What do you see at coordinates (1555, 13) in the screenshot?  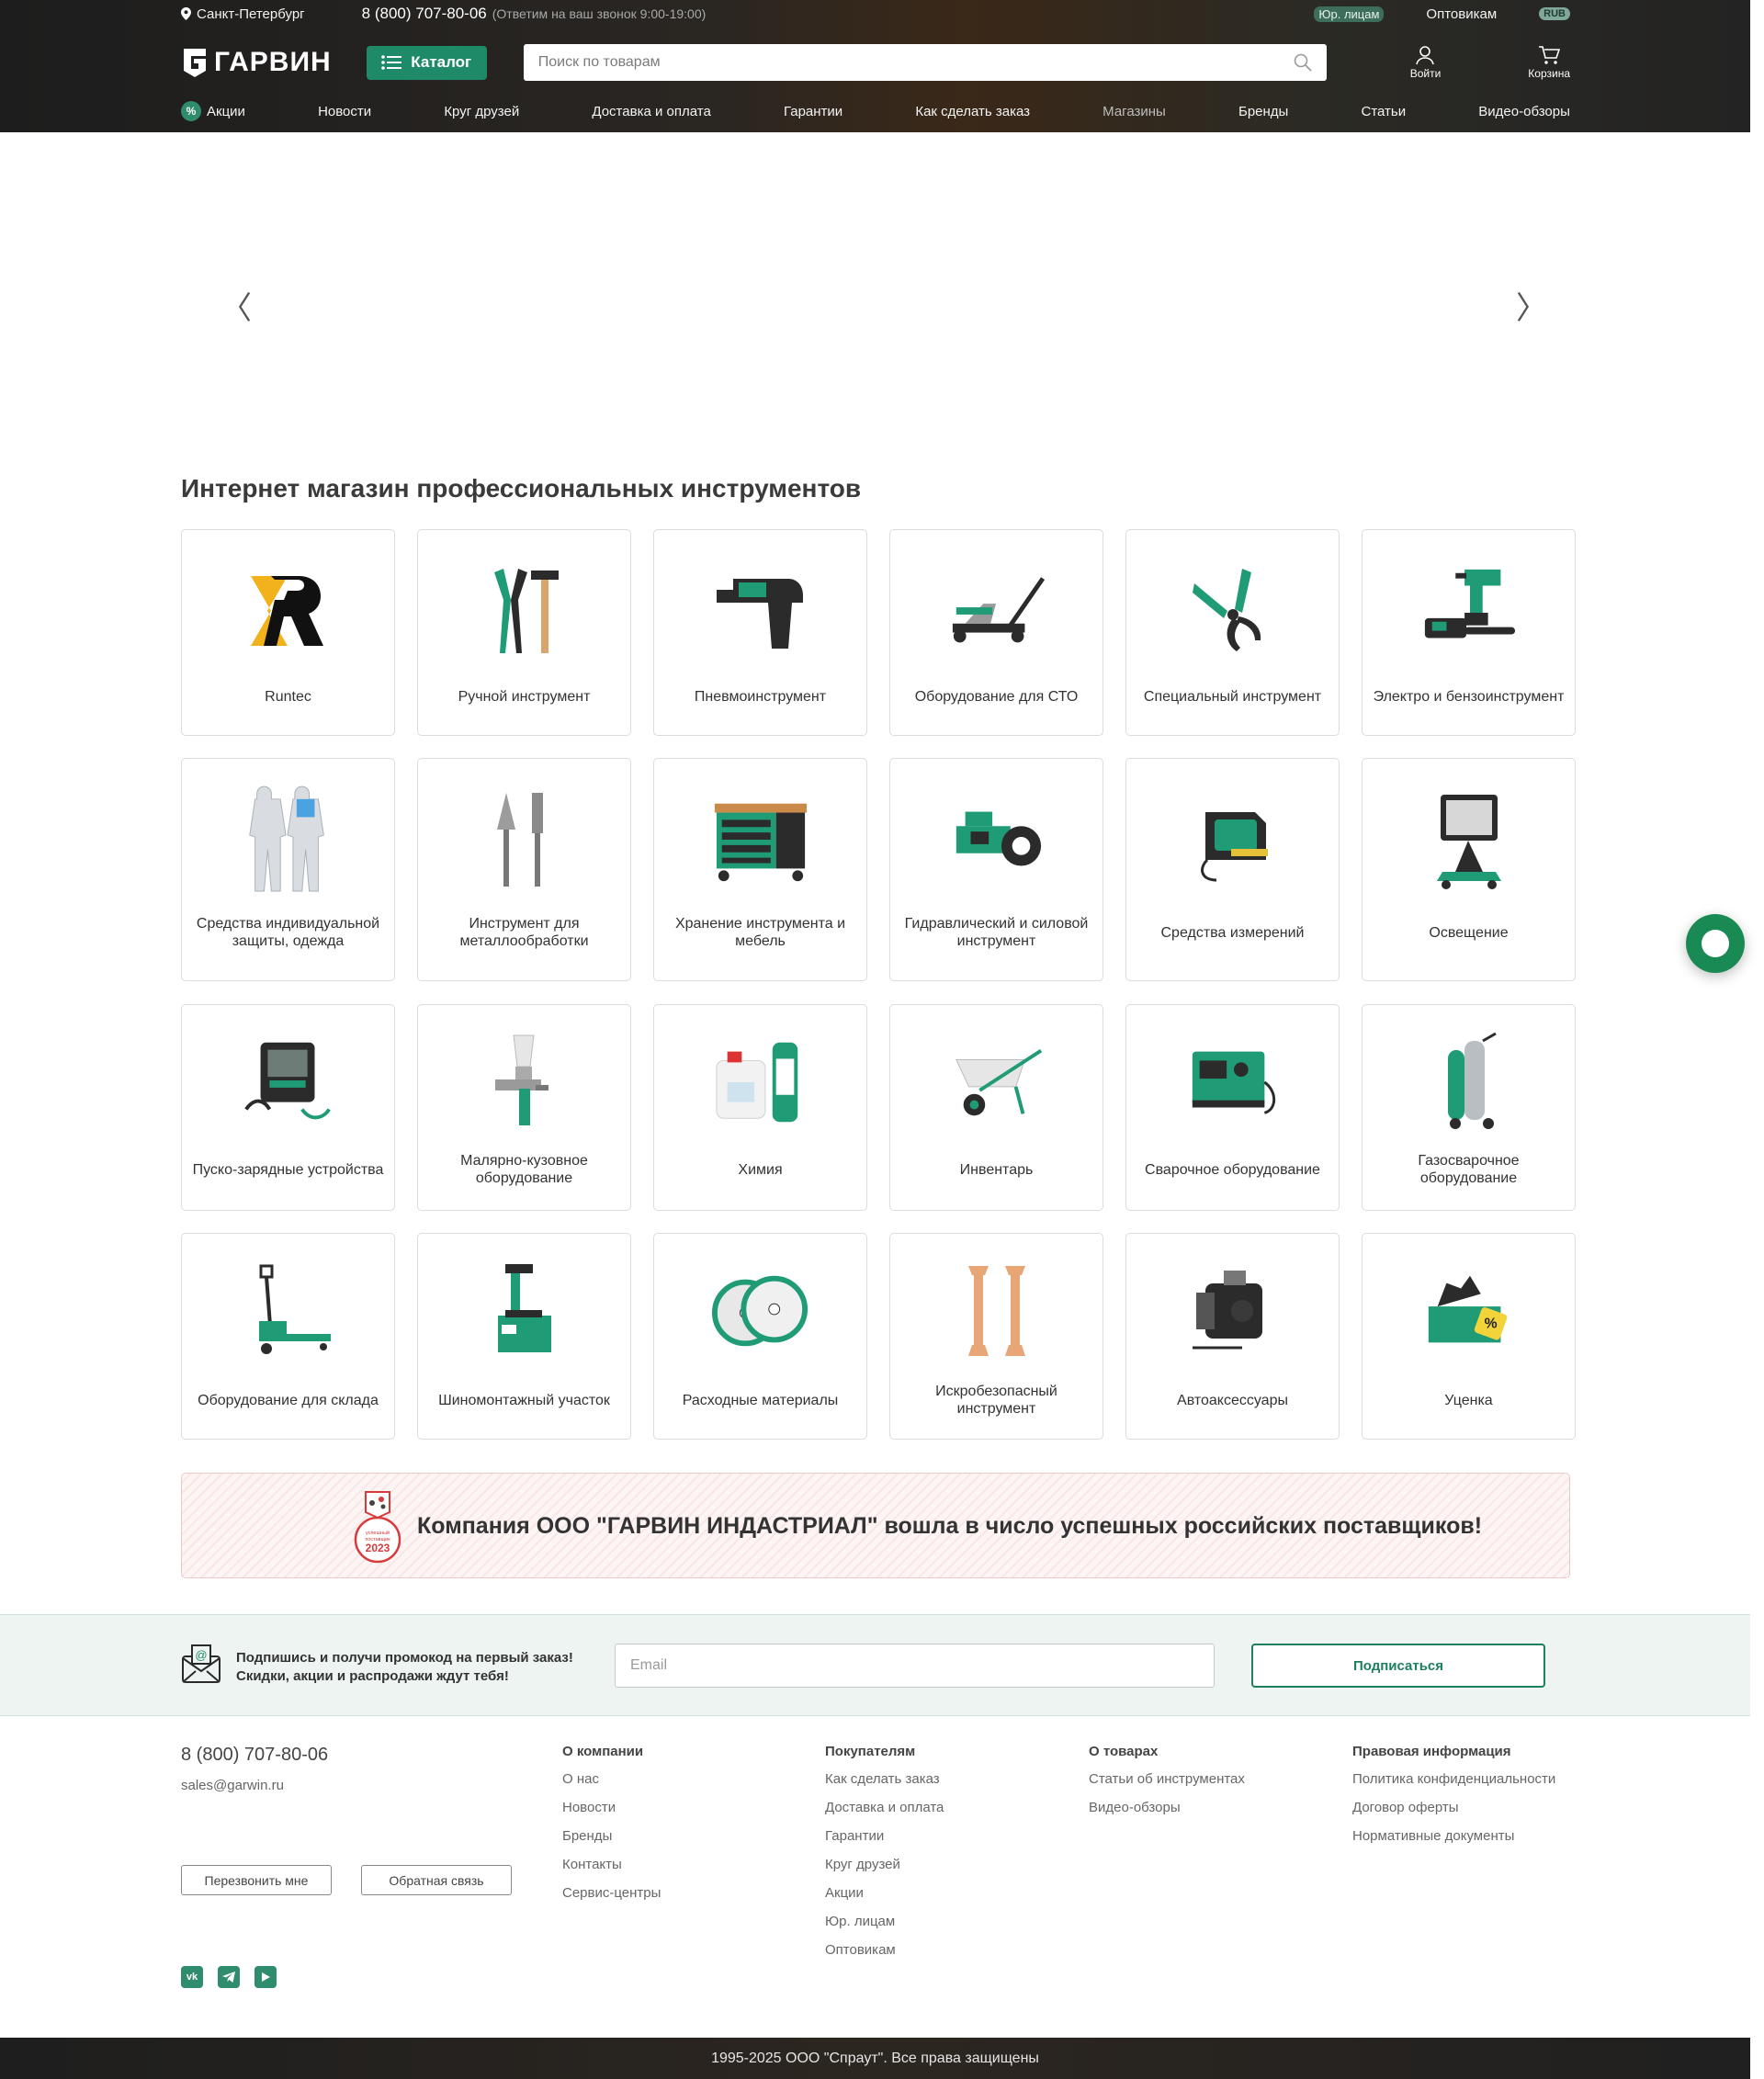 I see `currency-selector: RUB` at bounding box center [1555, 13].